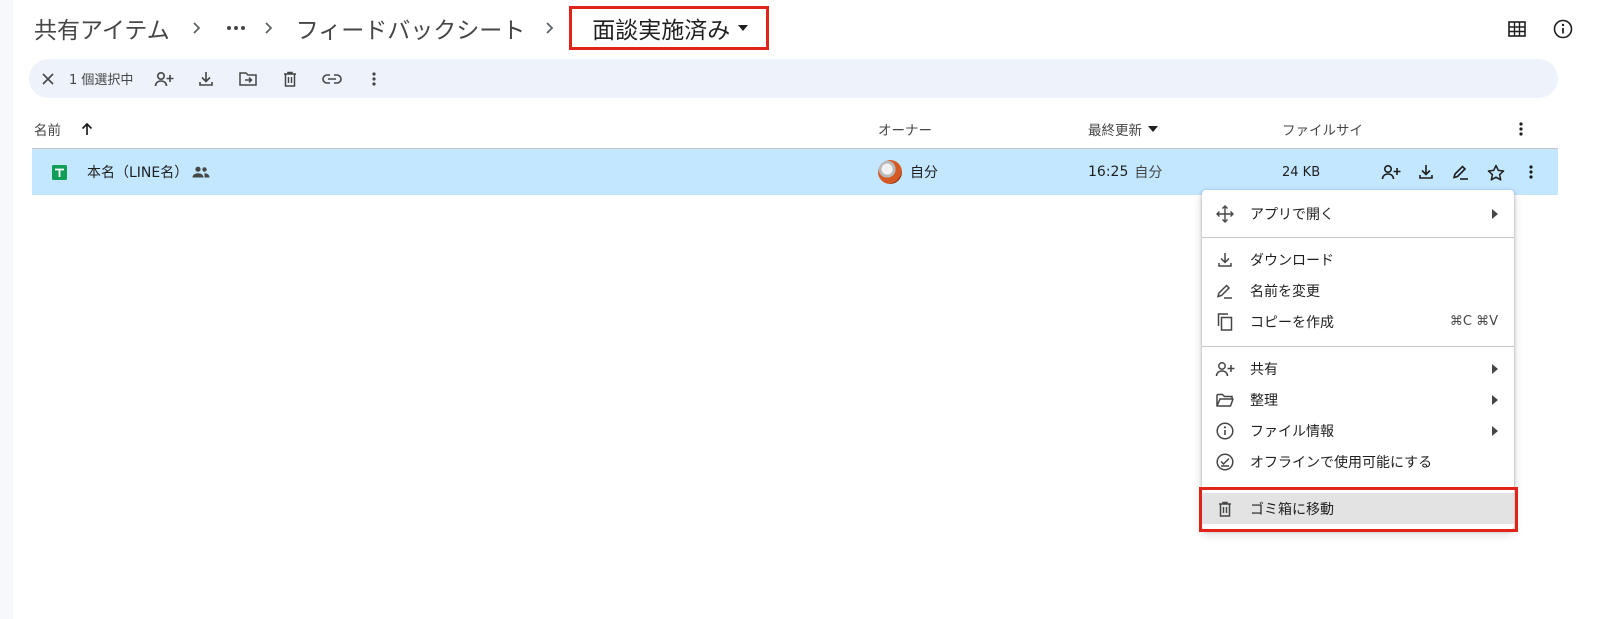 The height and width of the screenshot is (619, 1610). I want to click on avatar-image, so click(890, 172).